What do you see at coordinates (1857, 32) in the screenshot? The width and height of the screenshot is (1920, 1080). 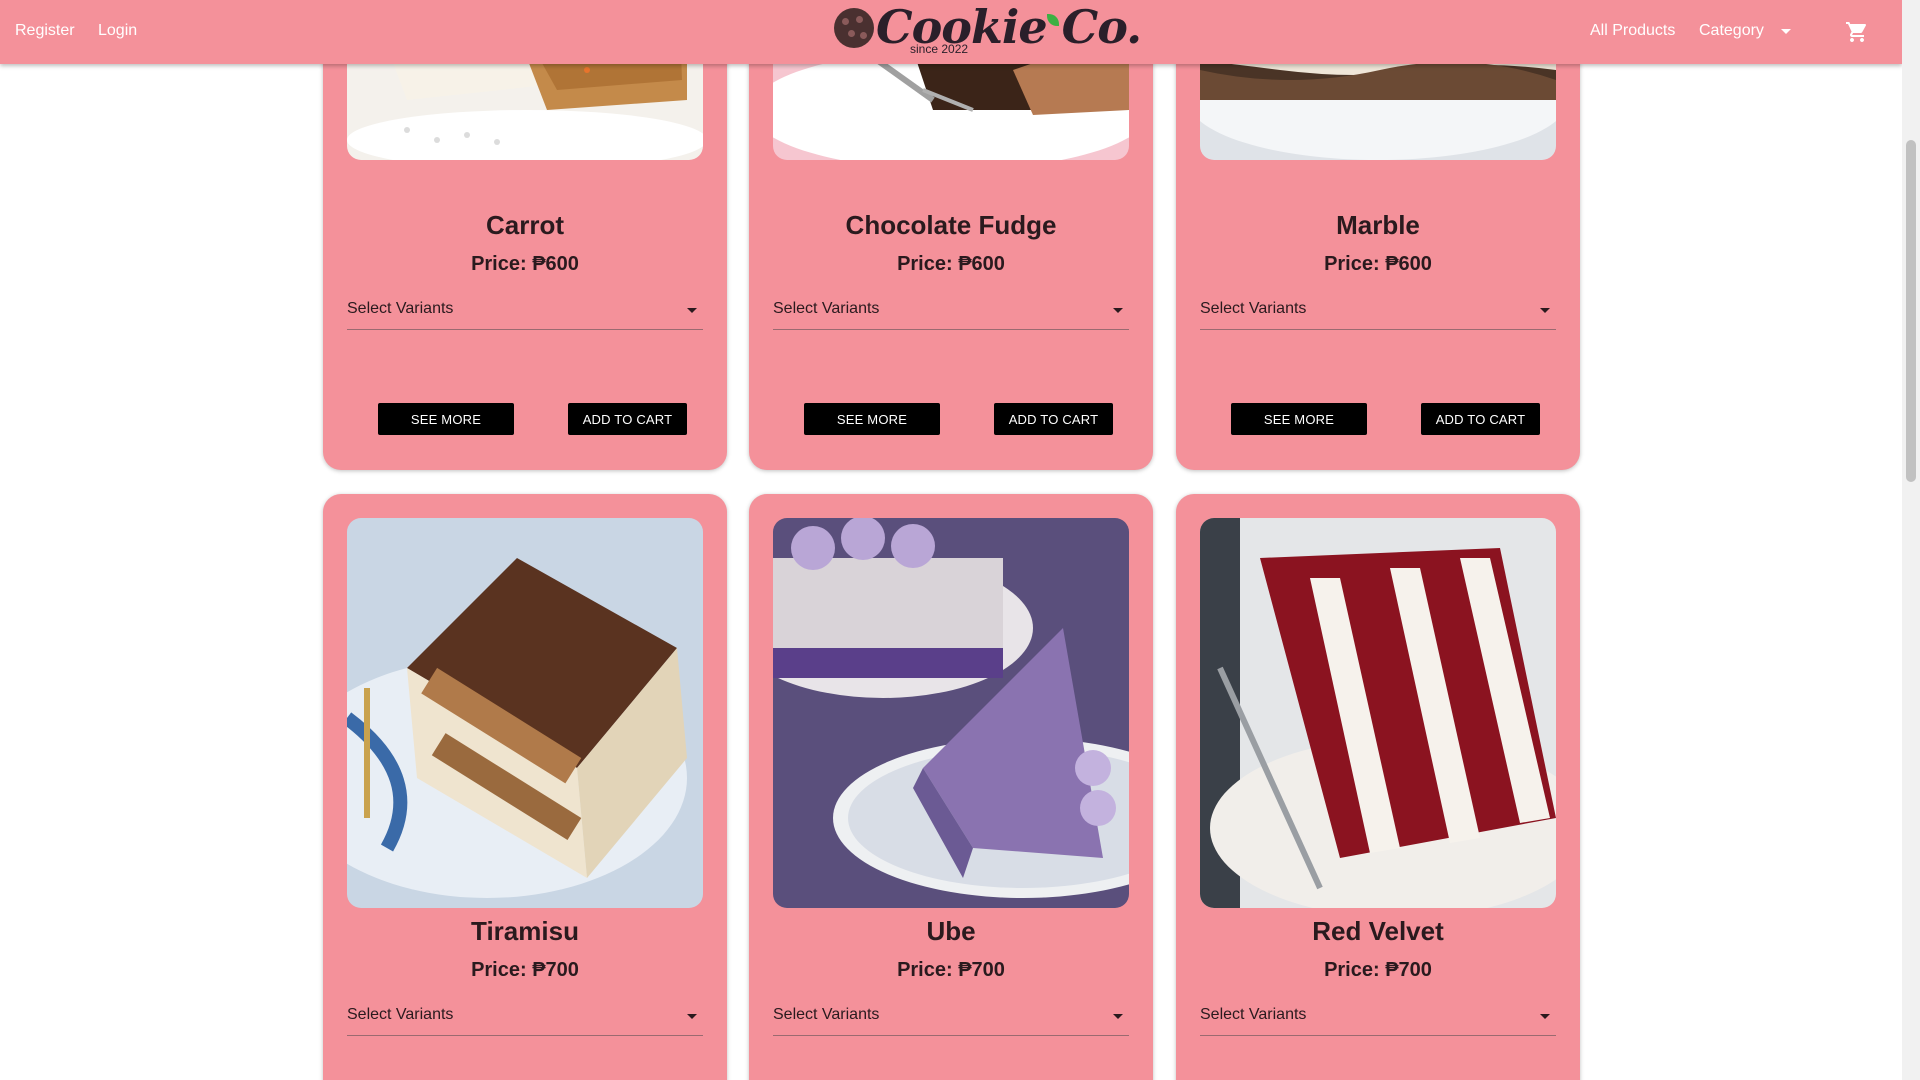 I see `shopping-cart-icon` at bounding box center [1857, 32].